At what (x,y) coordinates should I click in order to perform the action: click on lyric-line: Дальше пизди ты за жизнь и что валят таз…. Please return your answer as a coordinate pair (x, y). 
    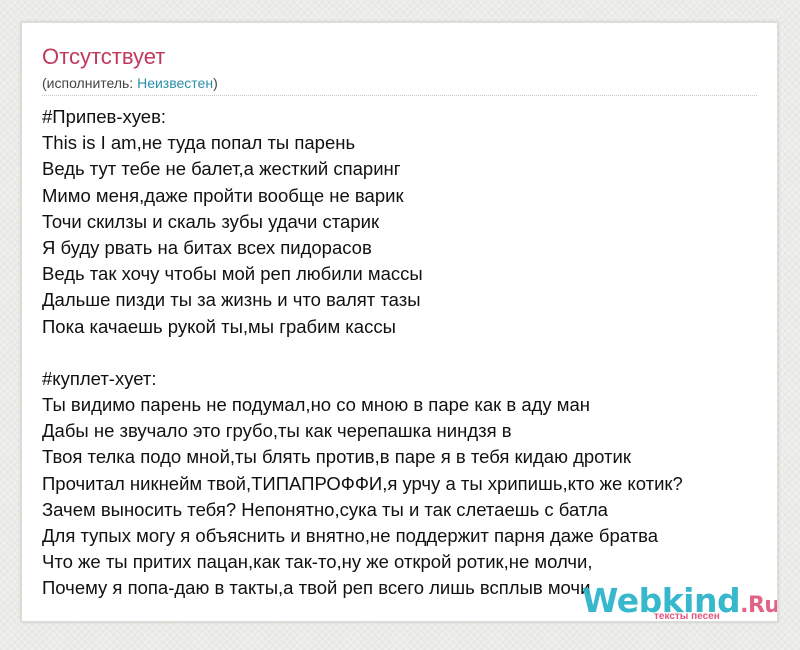
    Looking at the image, I should click on (231, 300).